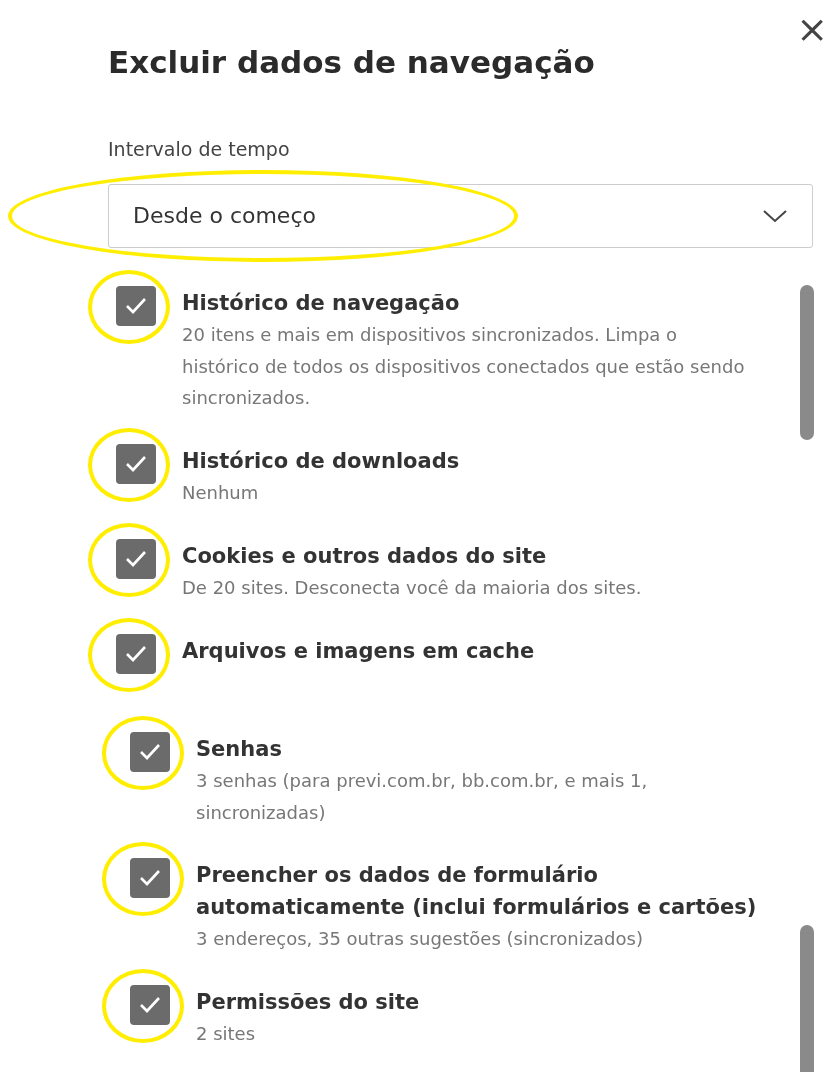  Describe the element at coordinates (239, 749) in the screenshot. I see `option-title: Senhas` at that location.